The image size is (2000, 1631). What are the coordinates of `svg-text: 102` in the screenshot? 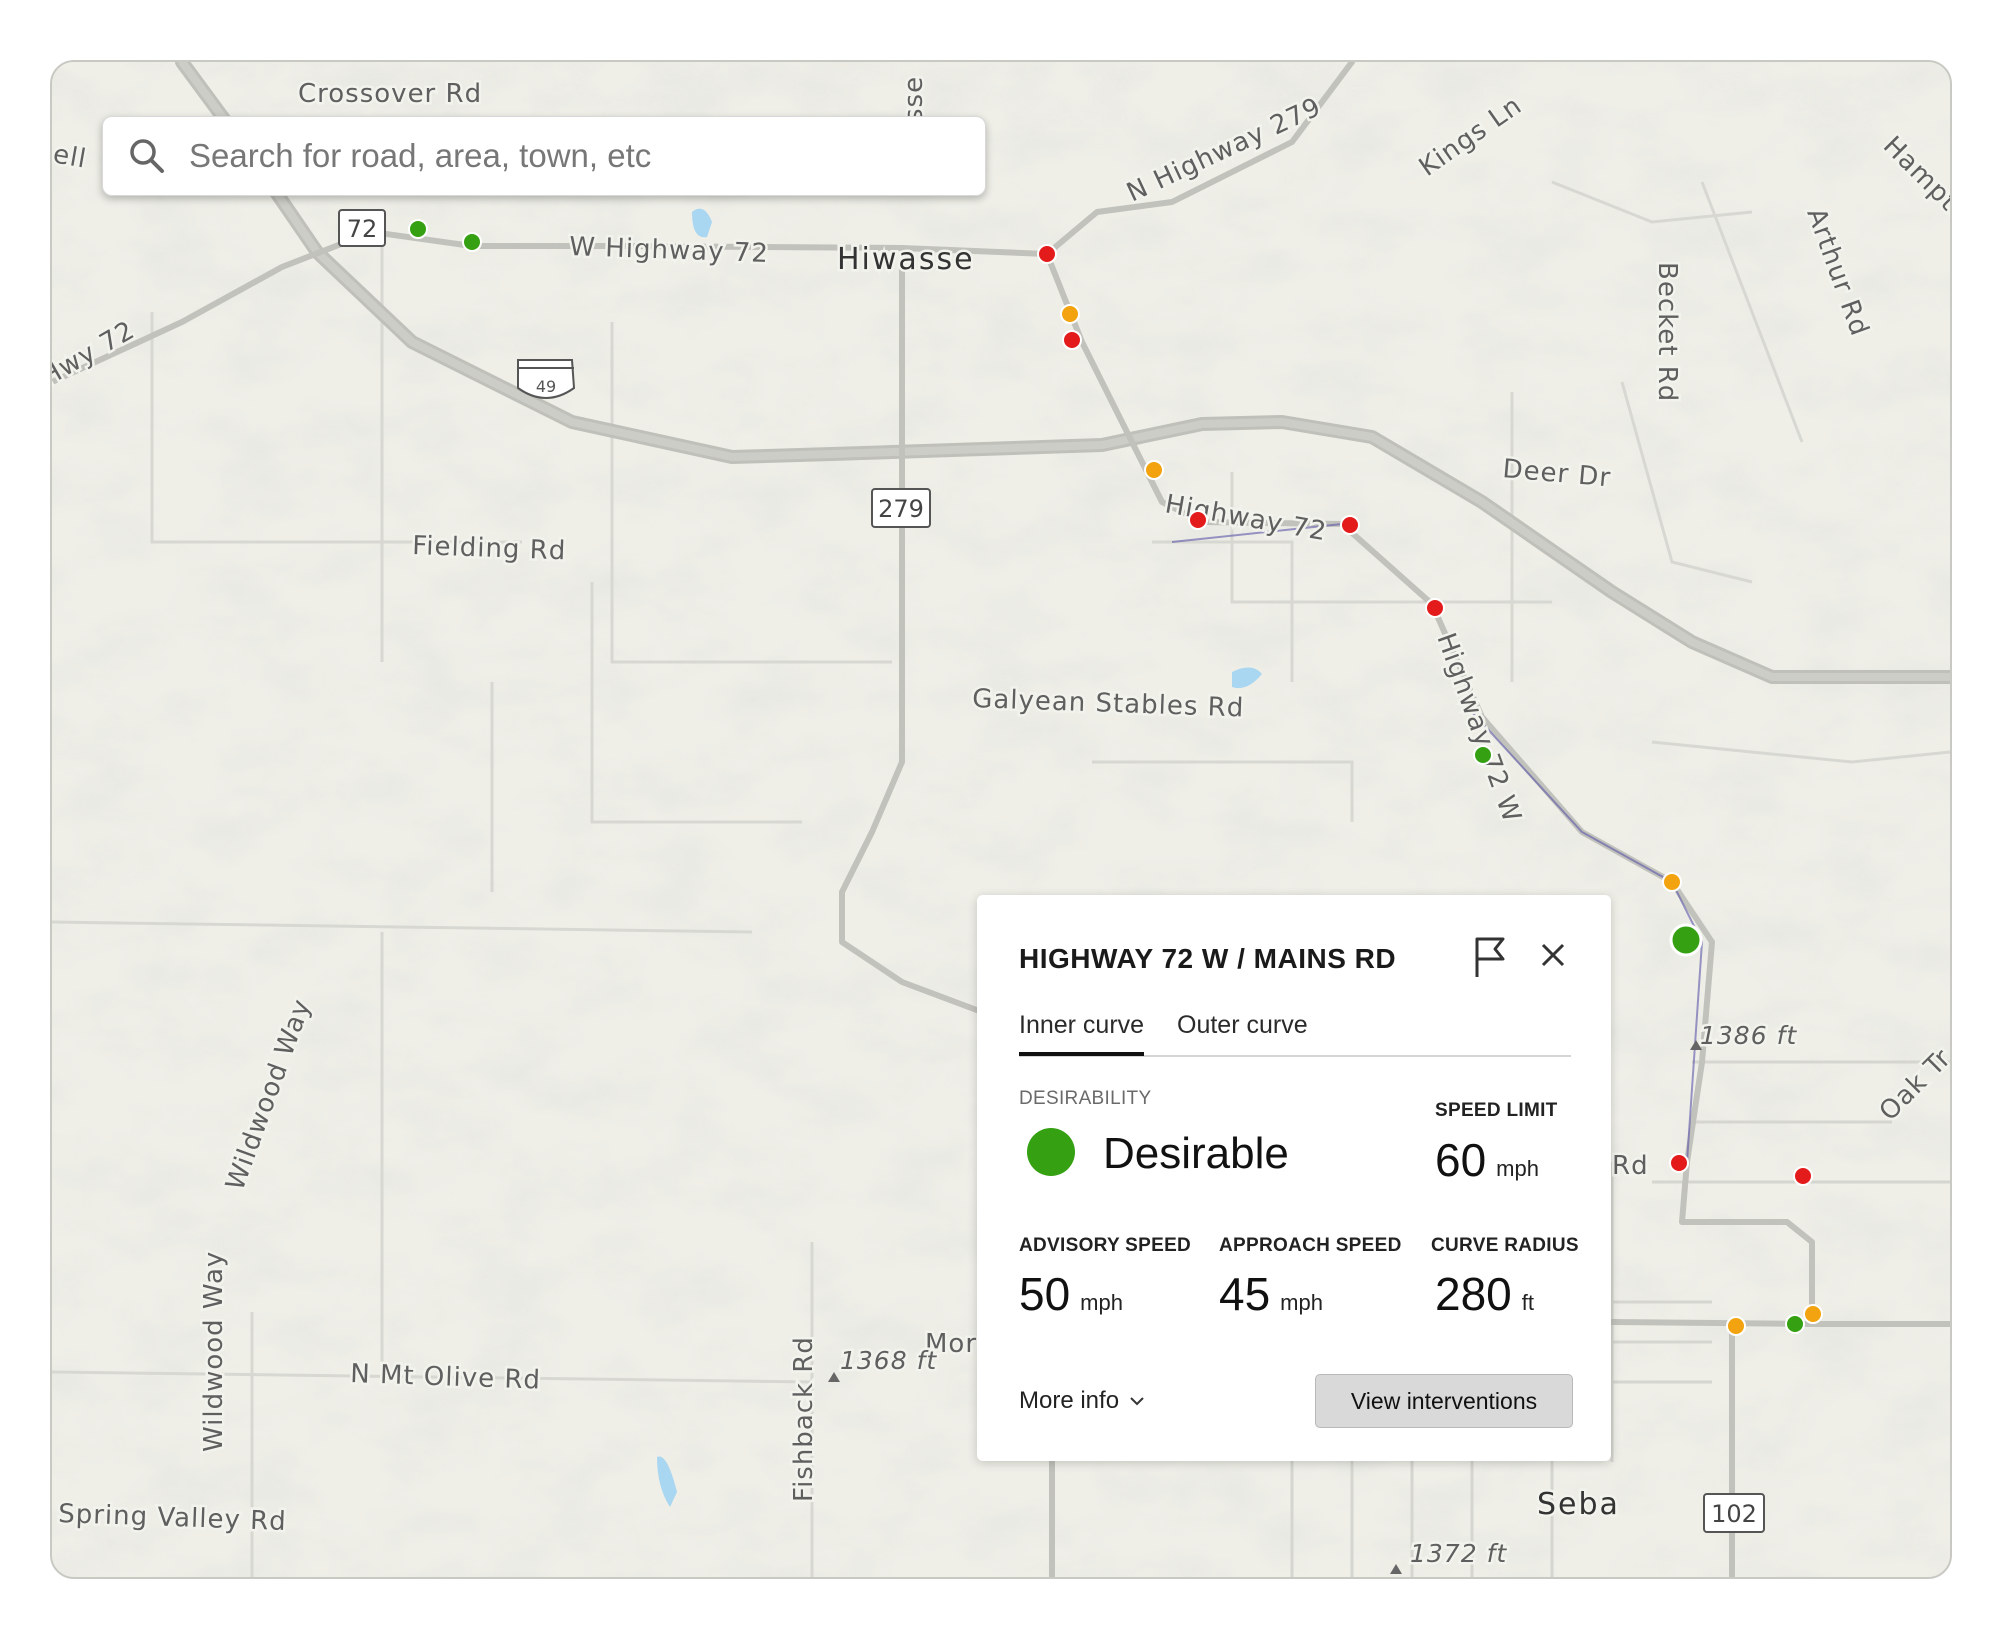 It's located at (1734, 1514).